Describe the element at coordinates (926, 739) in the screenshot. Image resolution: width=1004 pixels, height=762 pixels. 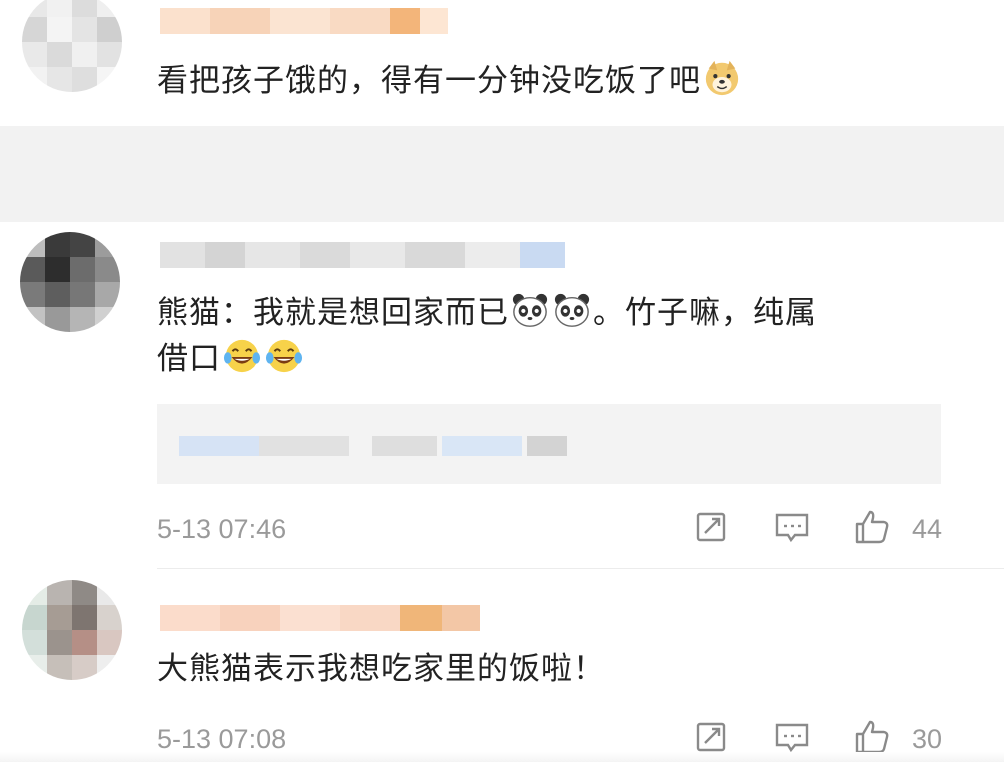
I see `like-count: 30` at that location.